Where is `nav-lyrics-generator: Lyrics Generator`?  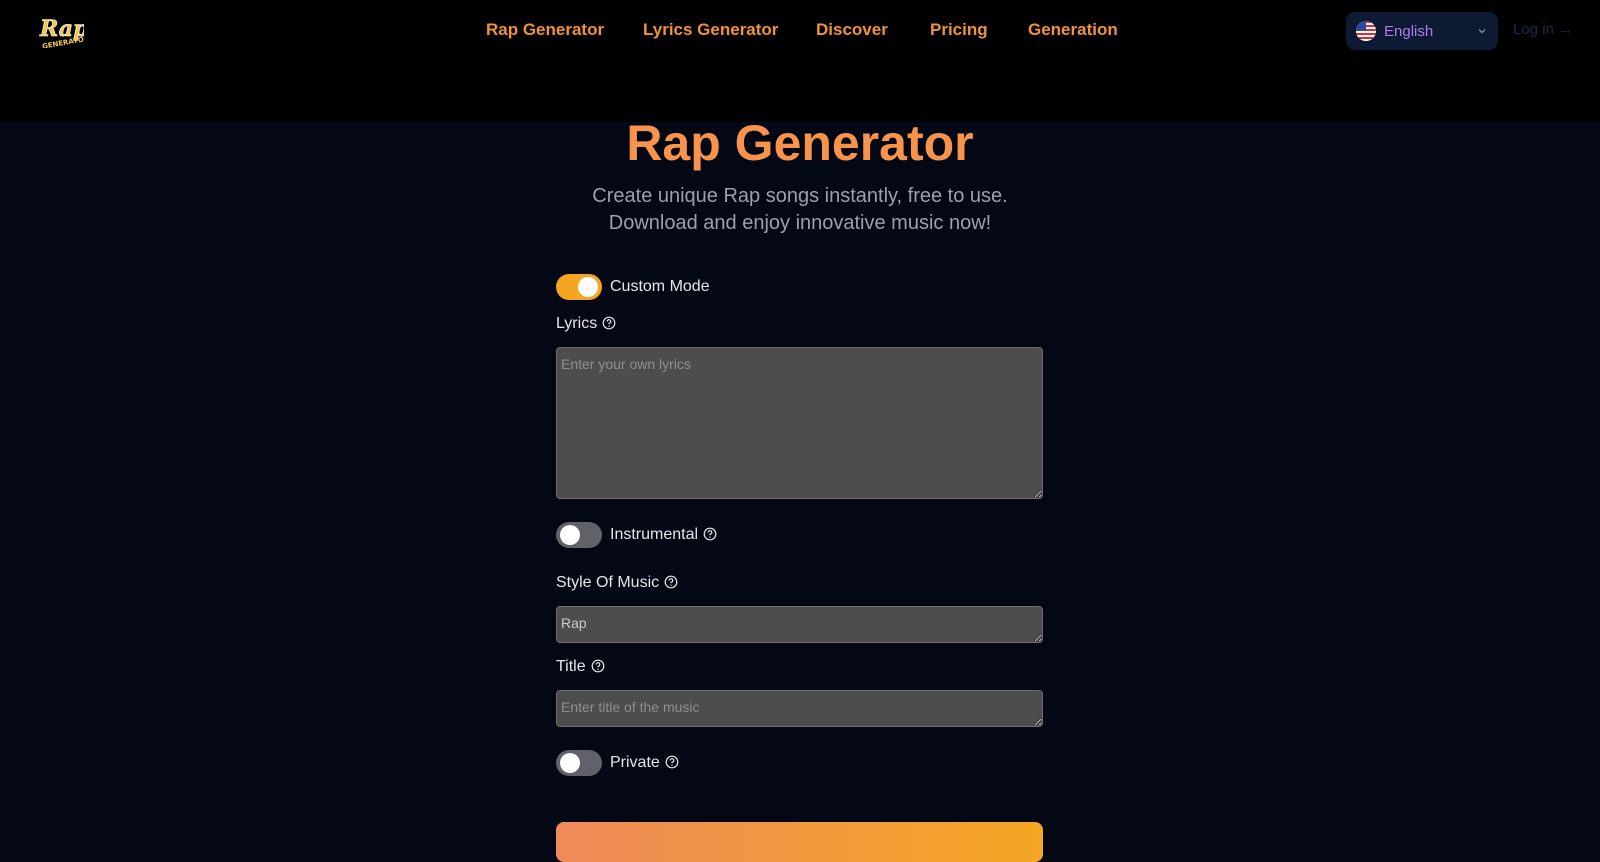 nav-lyrics-generator: Lyrics Generator is located at coordinates (710, 30).